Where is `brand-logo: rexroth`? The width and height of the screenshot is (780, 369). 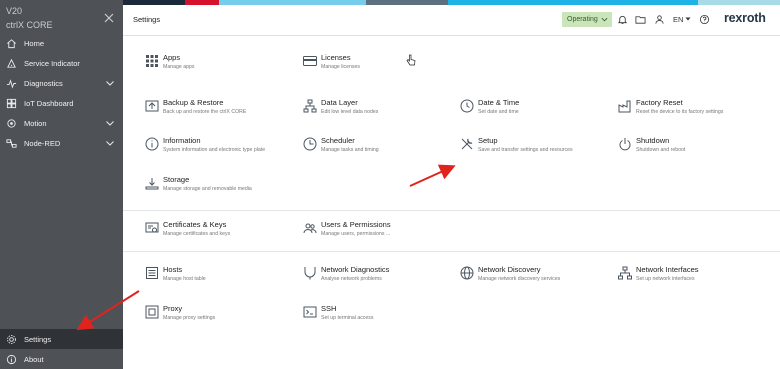
brand-logo: rexroth is located at coordinates (745, 18).